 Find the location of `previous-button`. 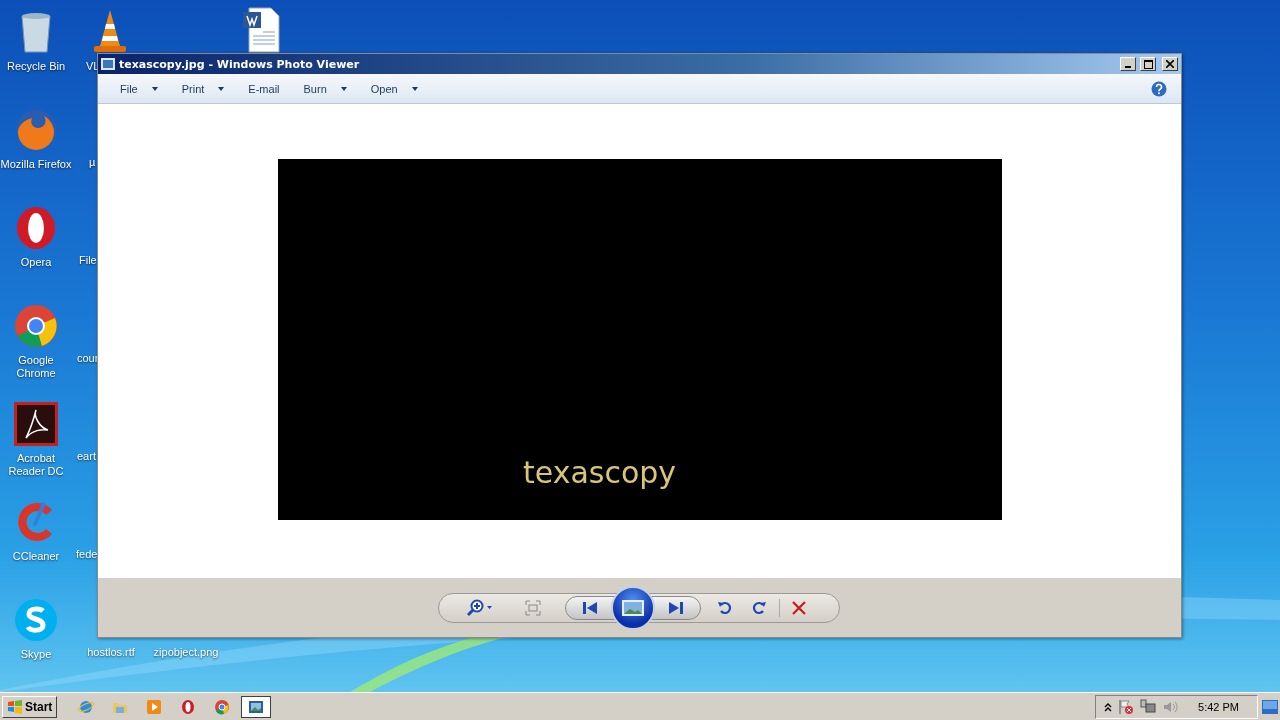

previous-button is located at coordinates (589, 607).